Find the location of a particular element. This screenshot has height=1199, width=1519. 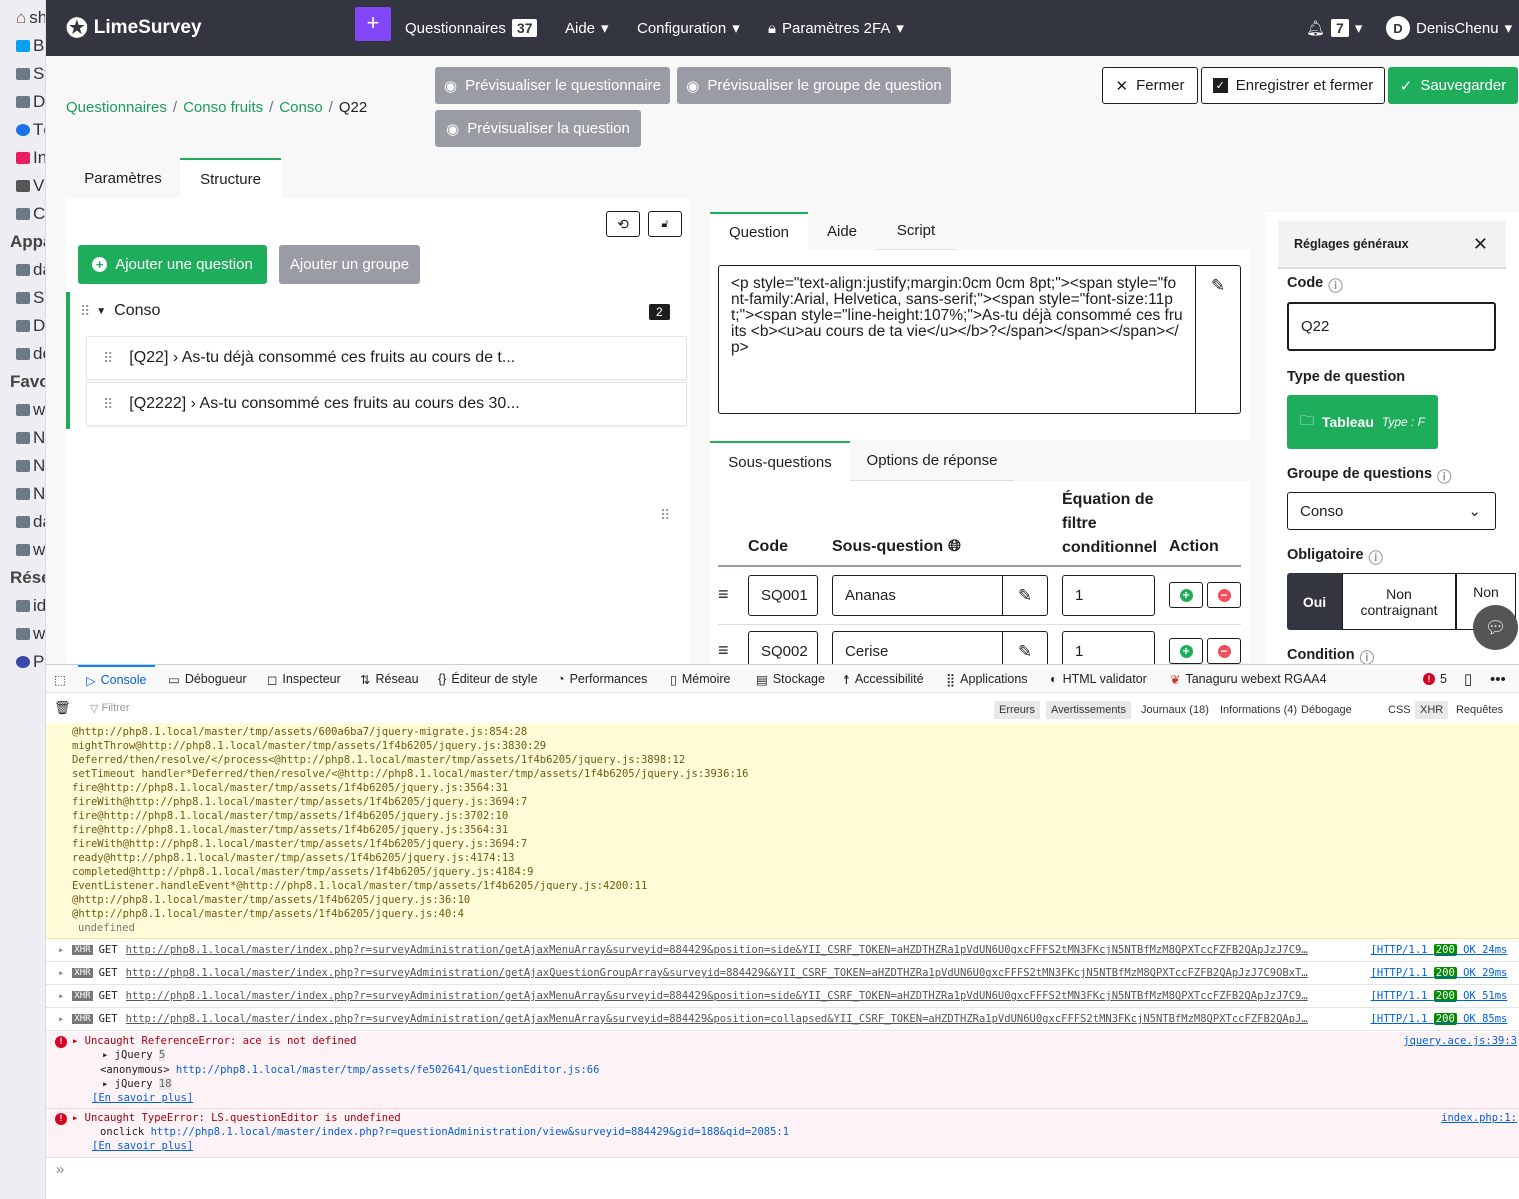

filter-xhr: XHR is located at coordinates (1432, 710).